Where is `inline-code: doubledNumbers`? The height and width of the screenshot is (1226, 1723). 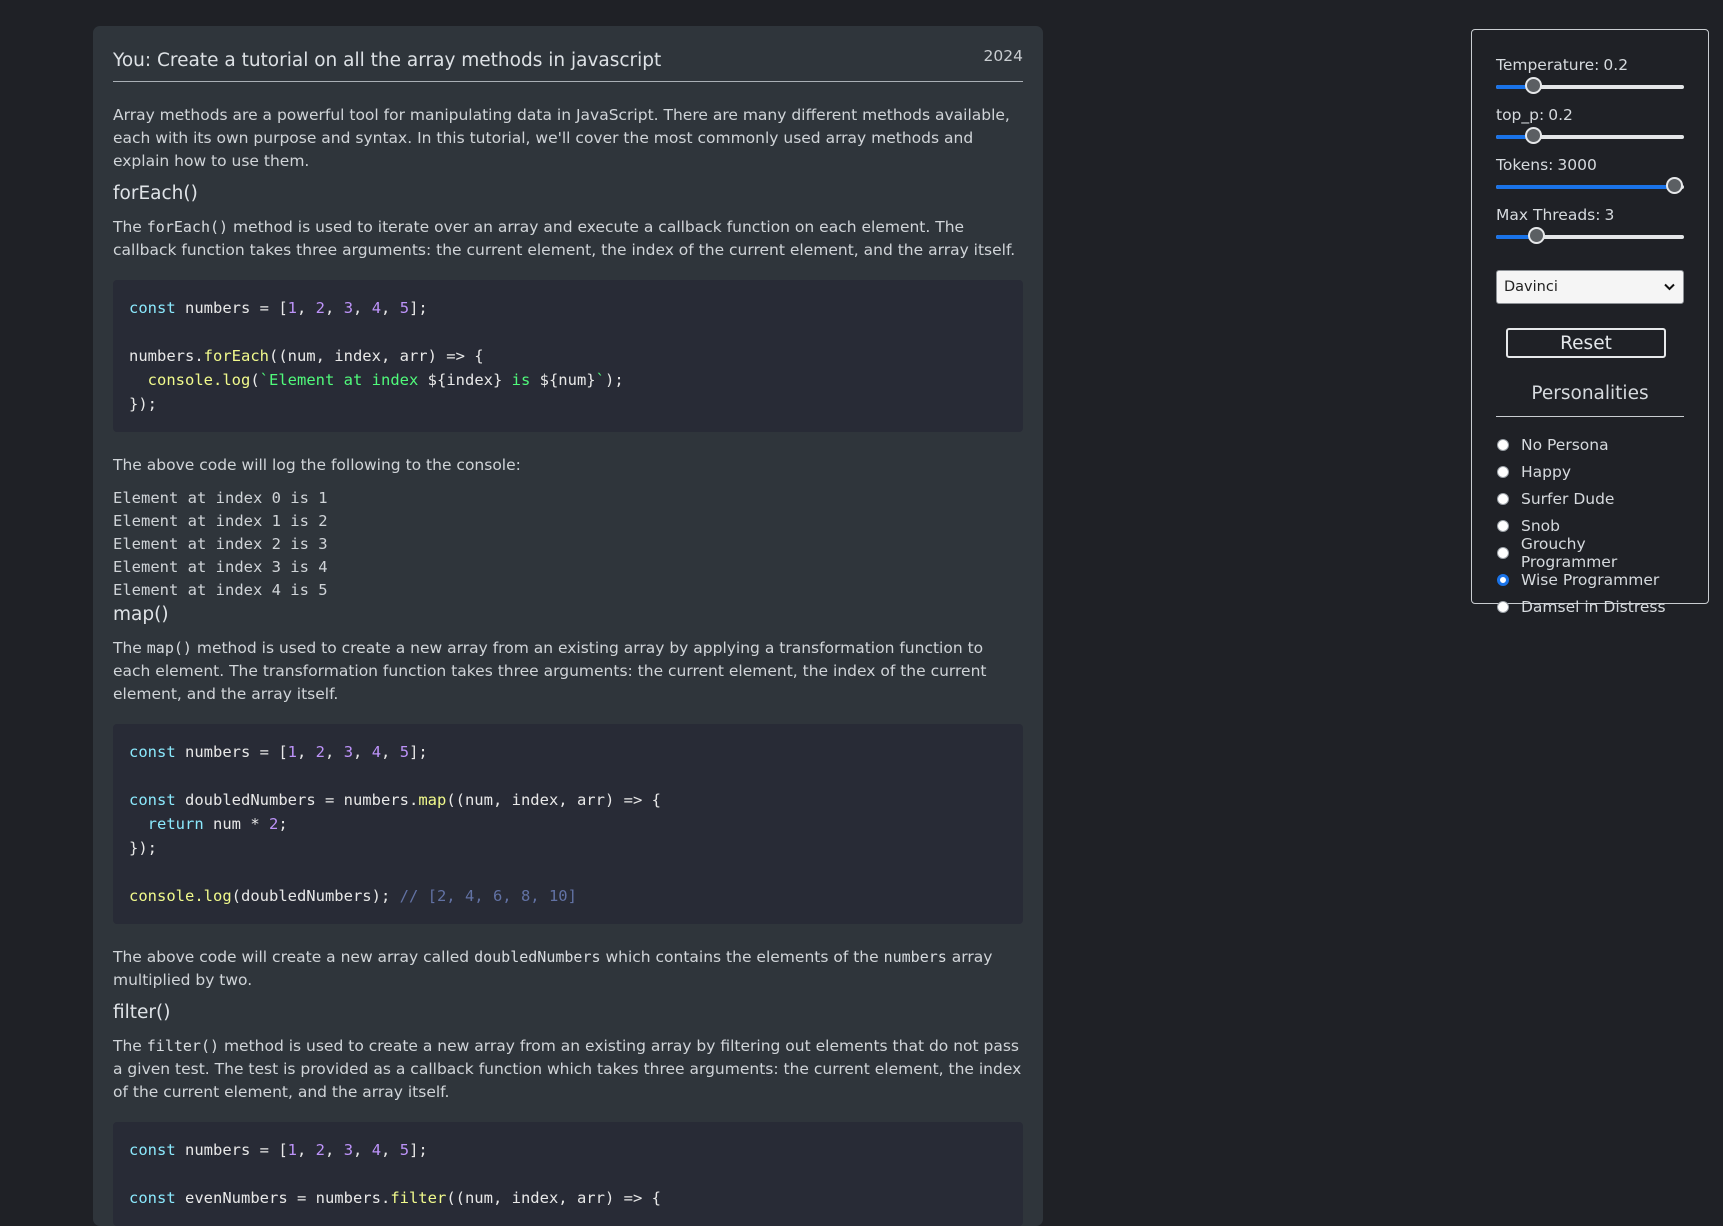
inline-code: doubledNumbers is located at coordinates (537, 957).